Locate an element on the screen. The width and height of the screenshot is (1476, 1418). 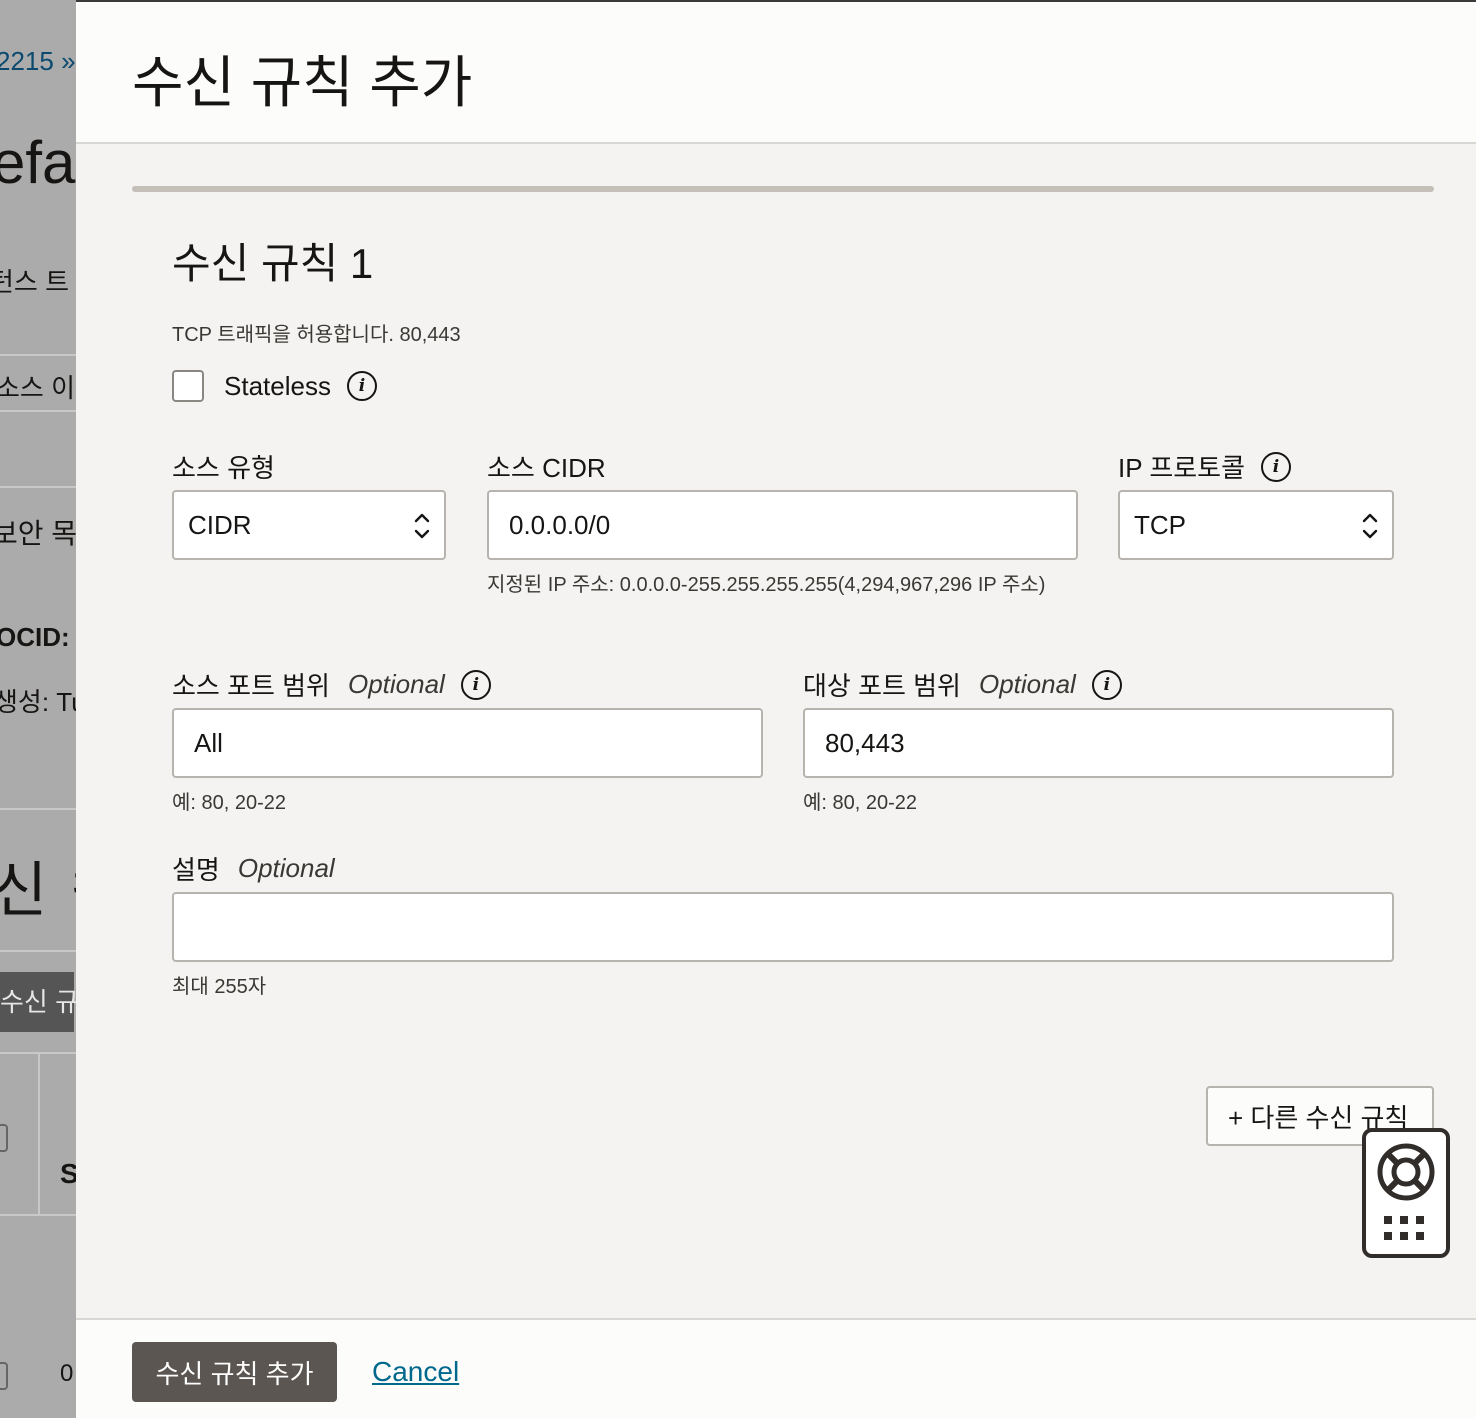
stateless-label: Stateless is located at coordinates (277, 385).